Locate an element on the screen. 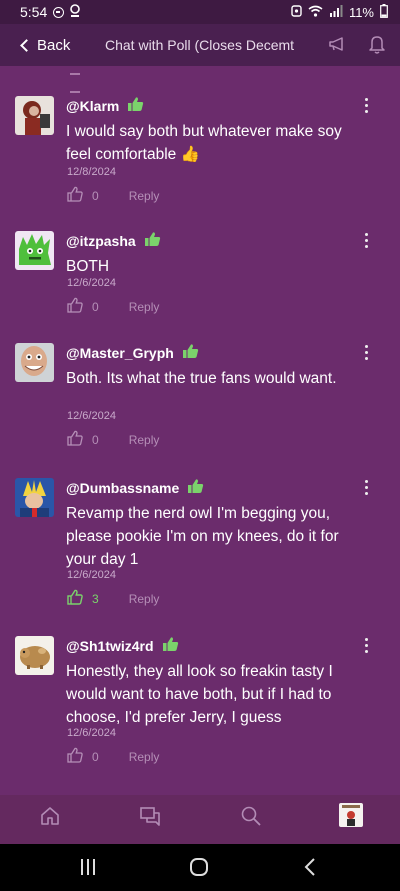 The height and width of the screenshot is (891, 400). notification-app-icon is located at coordinates (75, 12).